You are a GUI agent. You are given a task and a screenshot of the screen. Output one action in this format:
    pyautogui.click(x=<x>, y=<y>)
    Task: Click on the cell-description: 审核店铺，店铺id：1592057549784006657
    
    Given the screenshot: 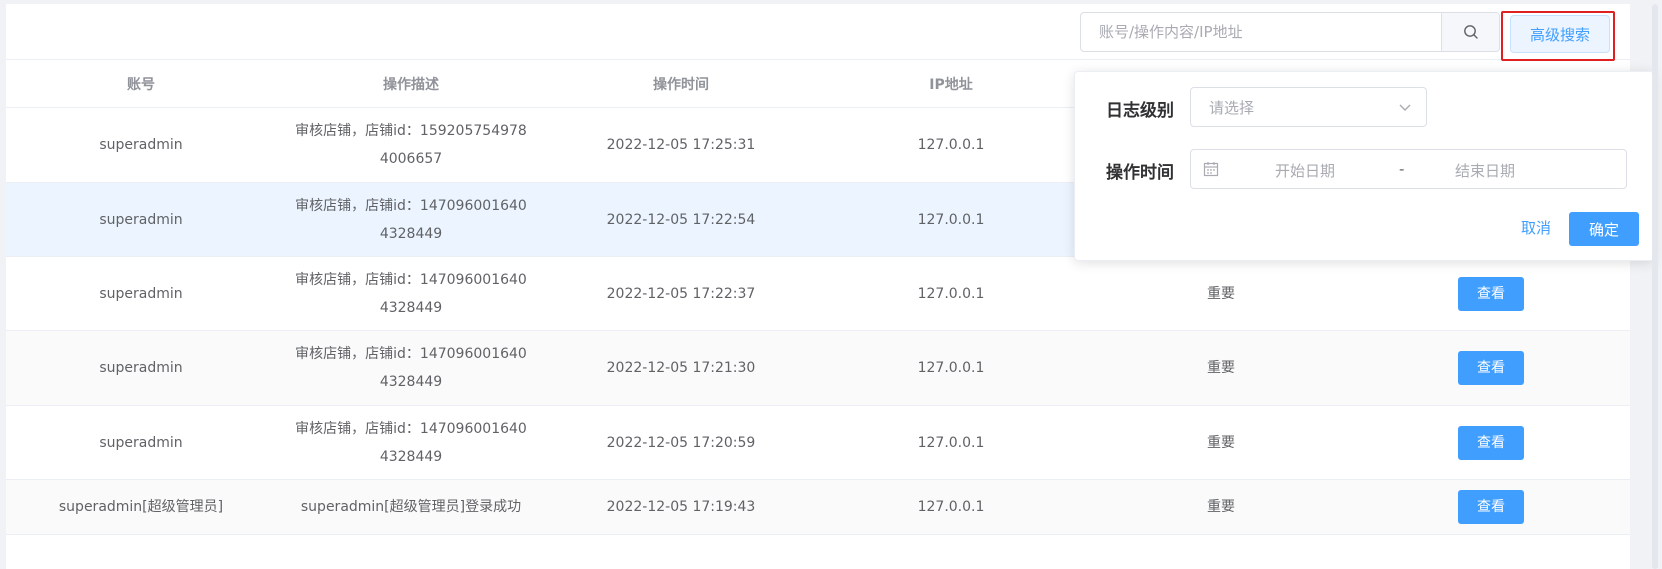 What is the action you would take?
    pyautogui.click(x=411, y=145)
    